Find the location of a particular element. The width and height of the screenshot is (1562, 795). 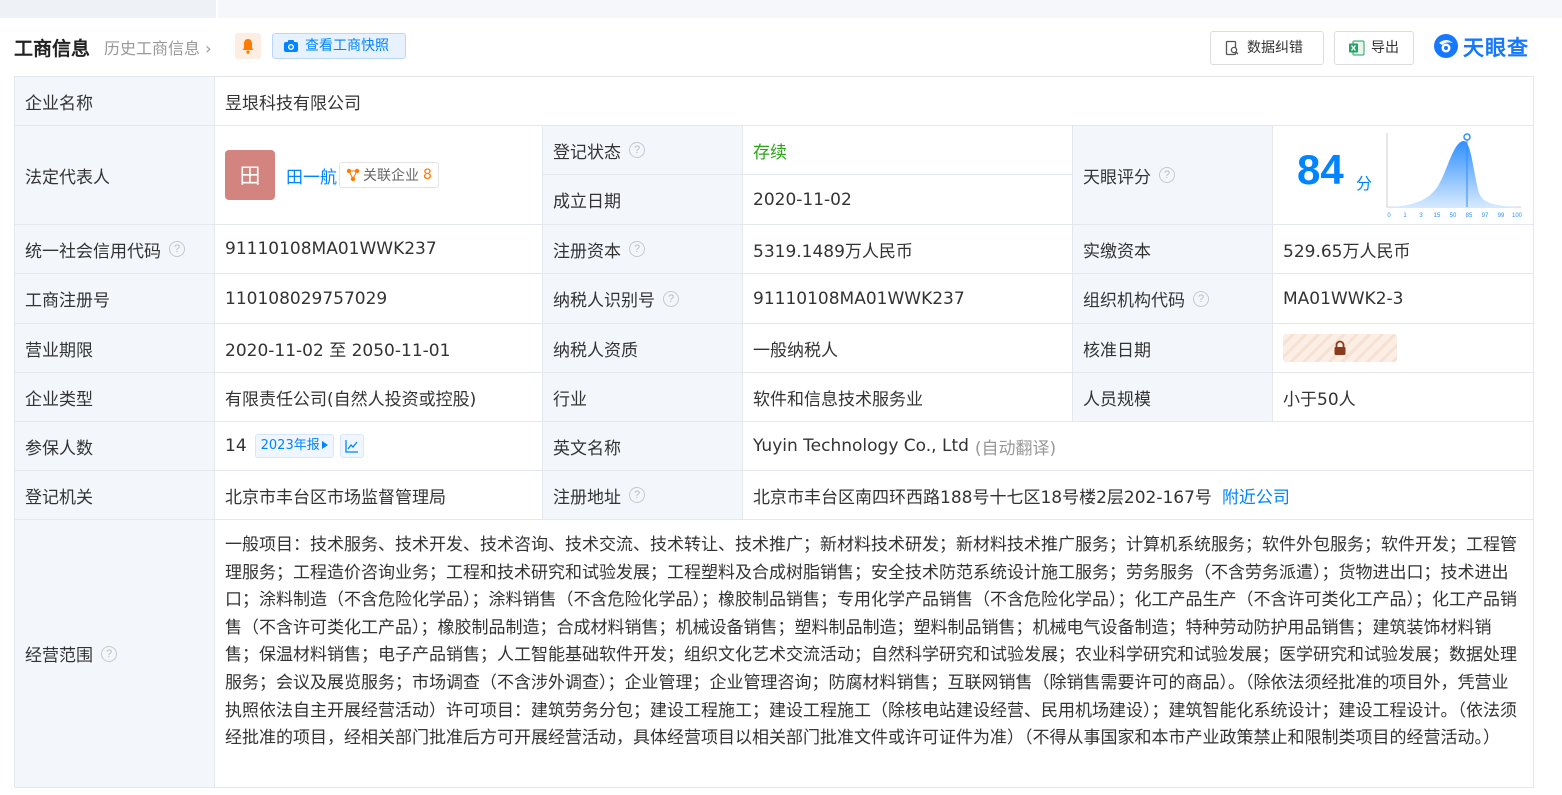

staff-size-label: 人员规模 is located at coordinates (1173, 397).